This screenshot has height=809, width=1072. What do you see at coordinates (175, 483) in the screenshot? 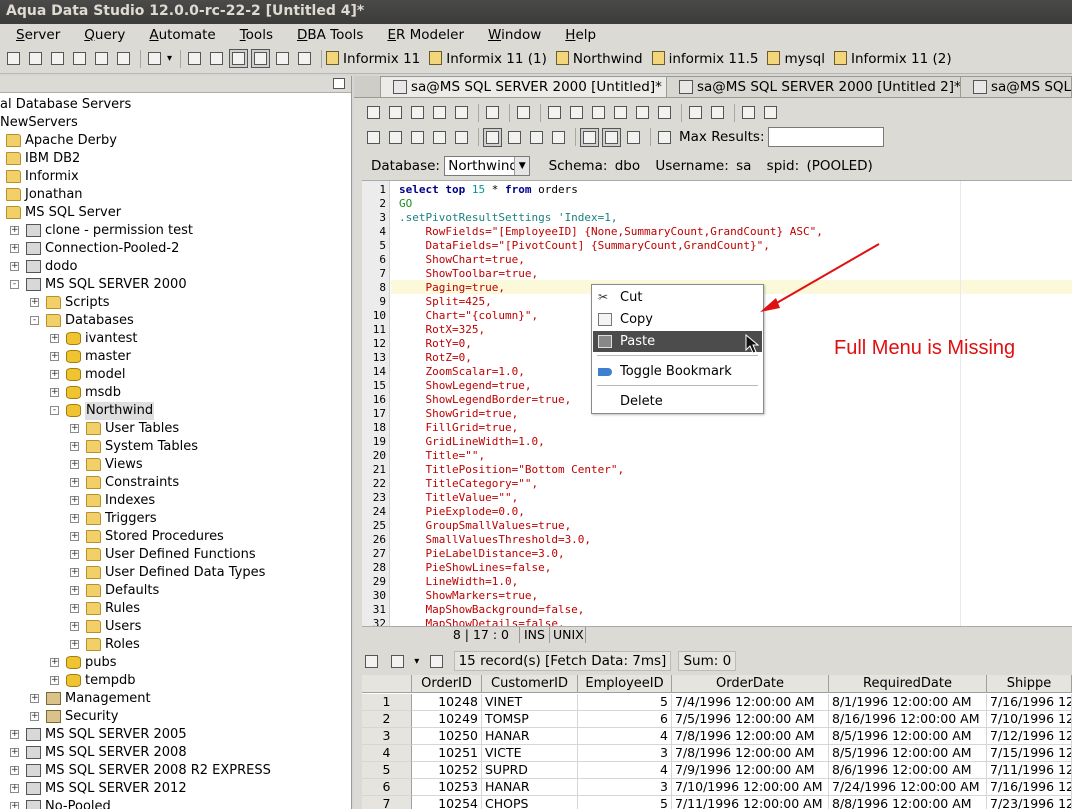
I see `tree-node: + Constraints` at bounding box center [175, 483].